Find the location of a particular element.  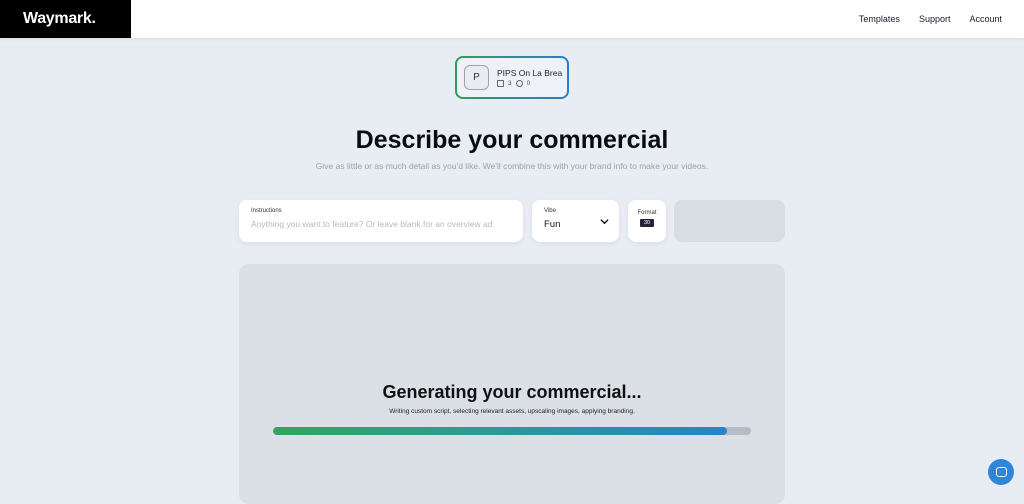

chevron-down-icon is located at coordinates (604, 222).